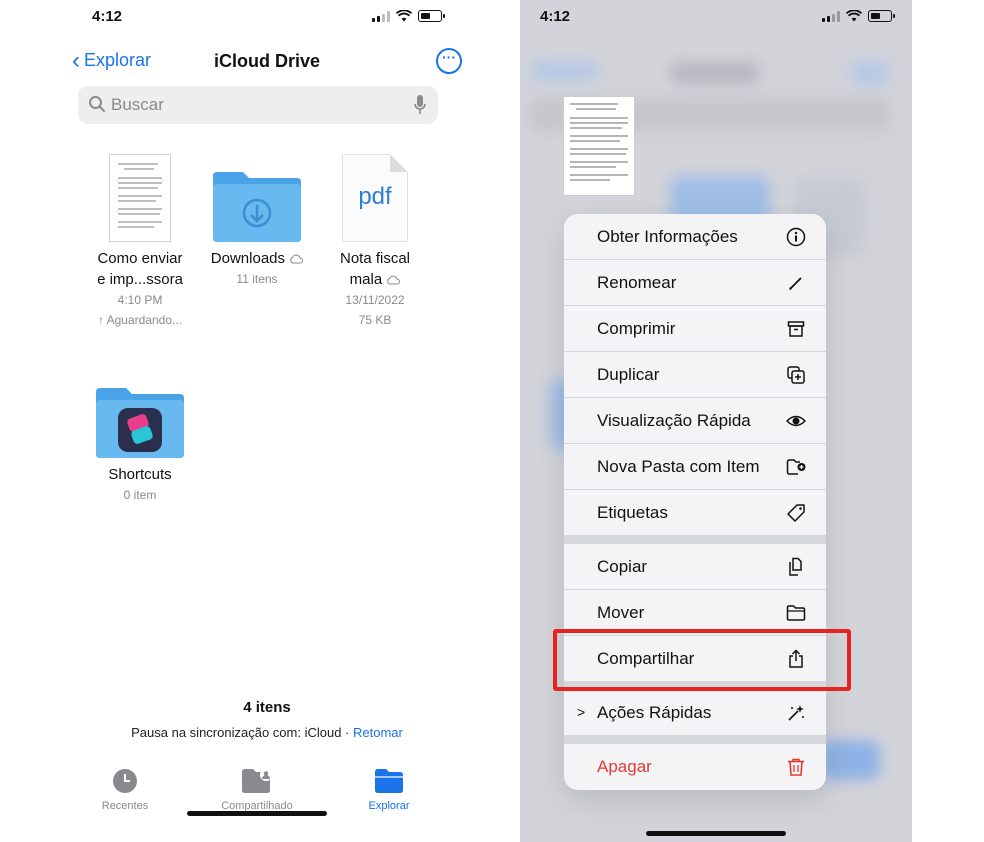  Describe the element at coordinates (695, 467) in the screenshot. I see `menu-item-nova-pasta-com-item: Nova Pasta com Item` at that location.